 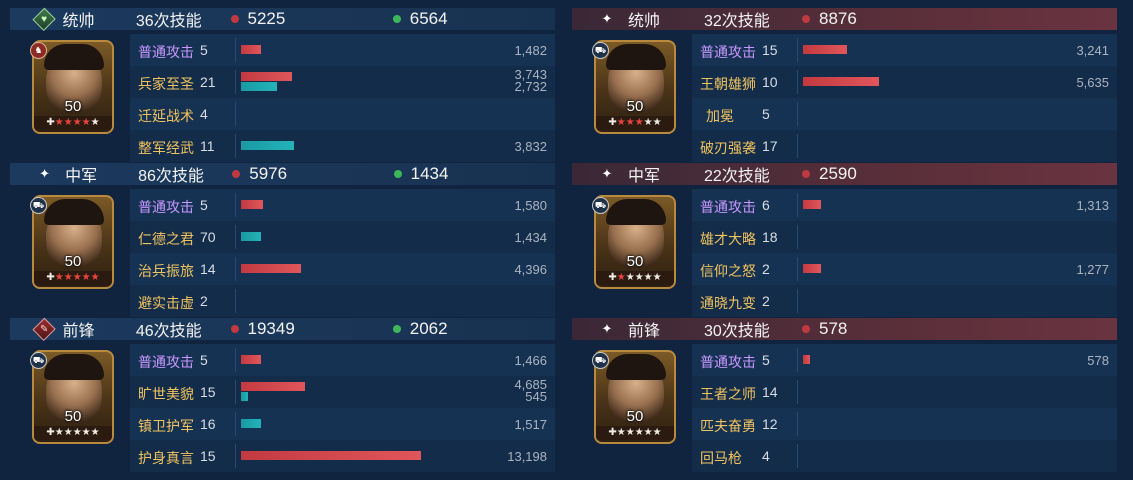 What do you see at coordinates (904, 114) in the screenshot?
I see `skill-row: 加冕 5` at bounding box center [904, 114].